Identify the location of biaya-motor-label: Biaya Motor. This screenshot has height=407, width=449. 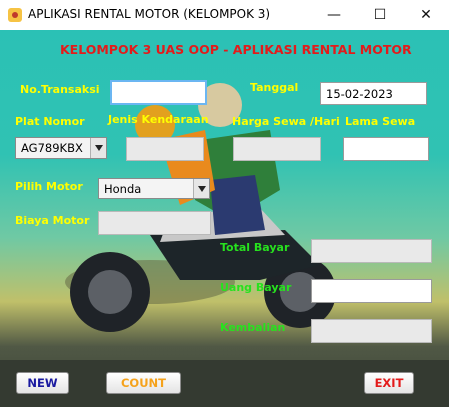
(52, 220).